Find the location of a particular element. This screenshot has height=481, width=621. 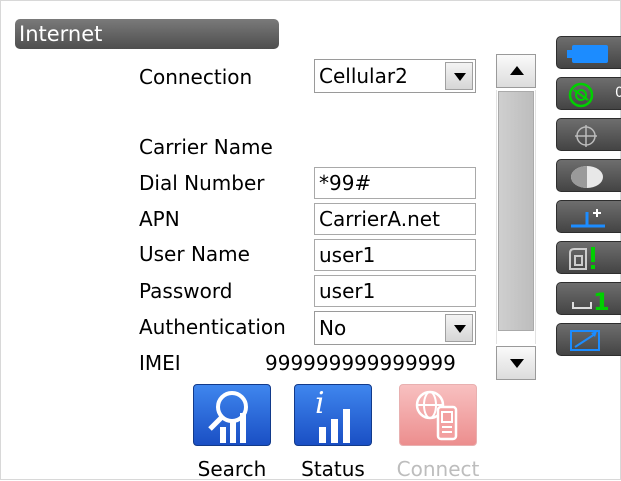

connect-button is located at coordinates (438, 415).